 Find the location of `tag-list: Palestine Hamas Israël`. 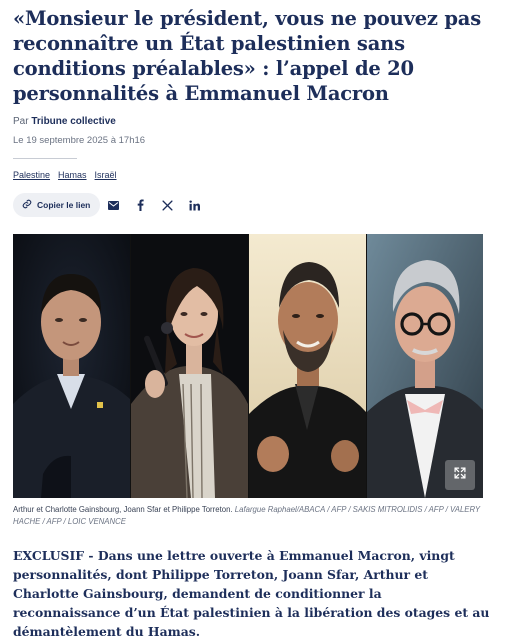

tag-list: Palestine Hamas Israël is located at coordinates (65, 175).